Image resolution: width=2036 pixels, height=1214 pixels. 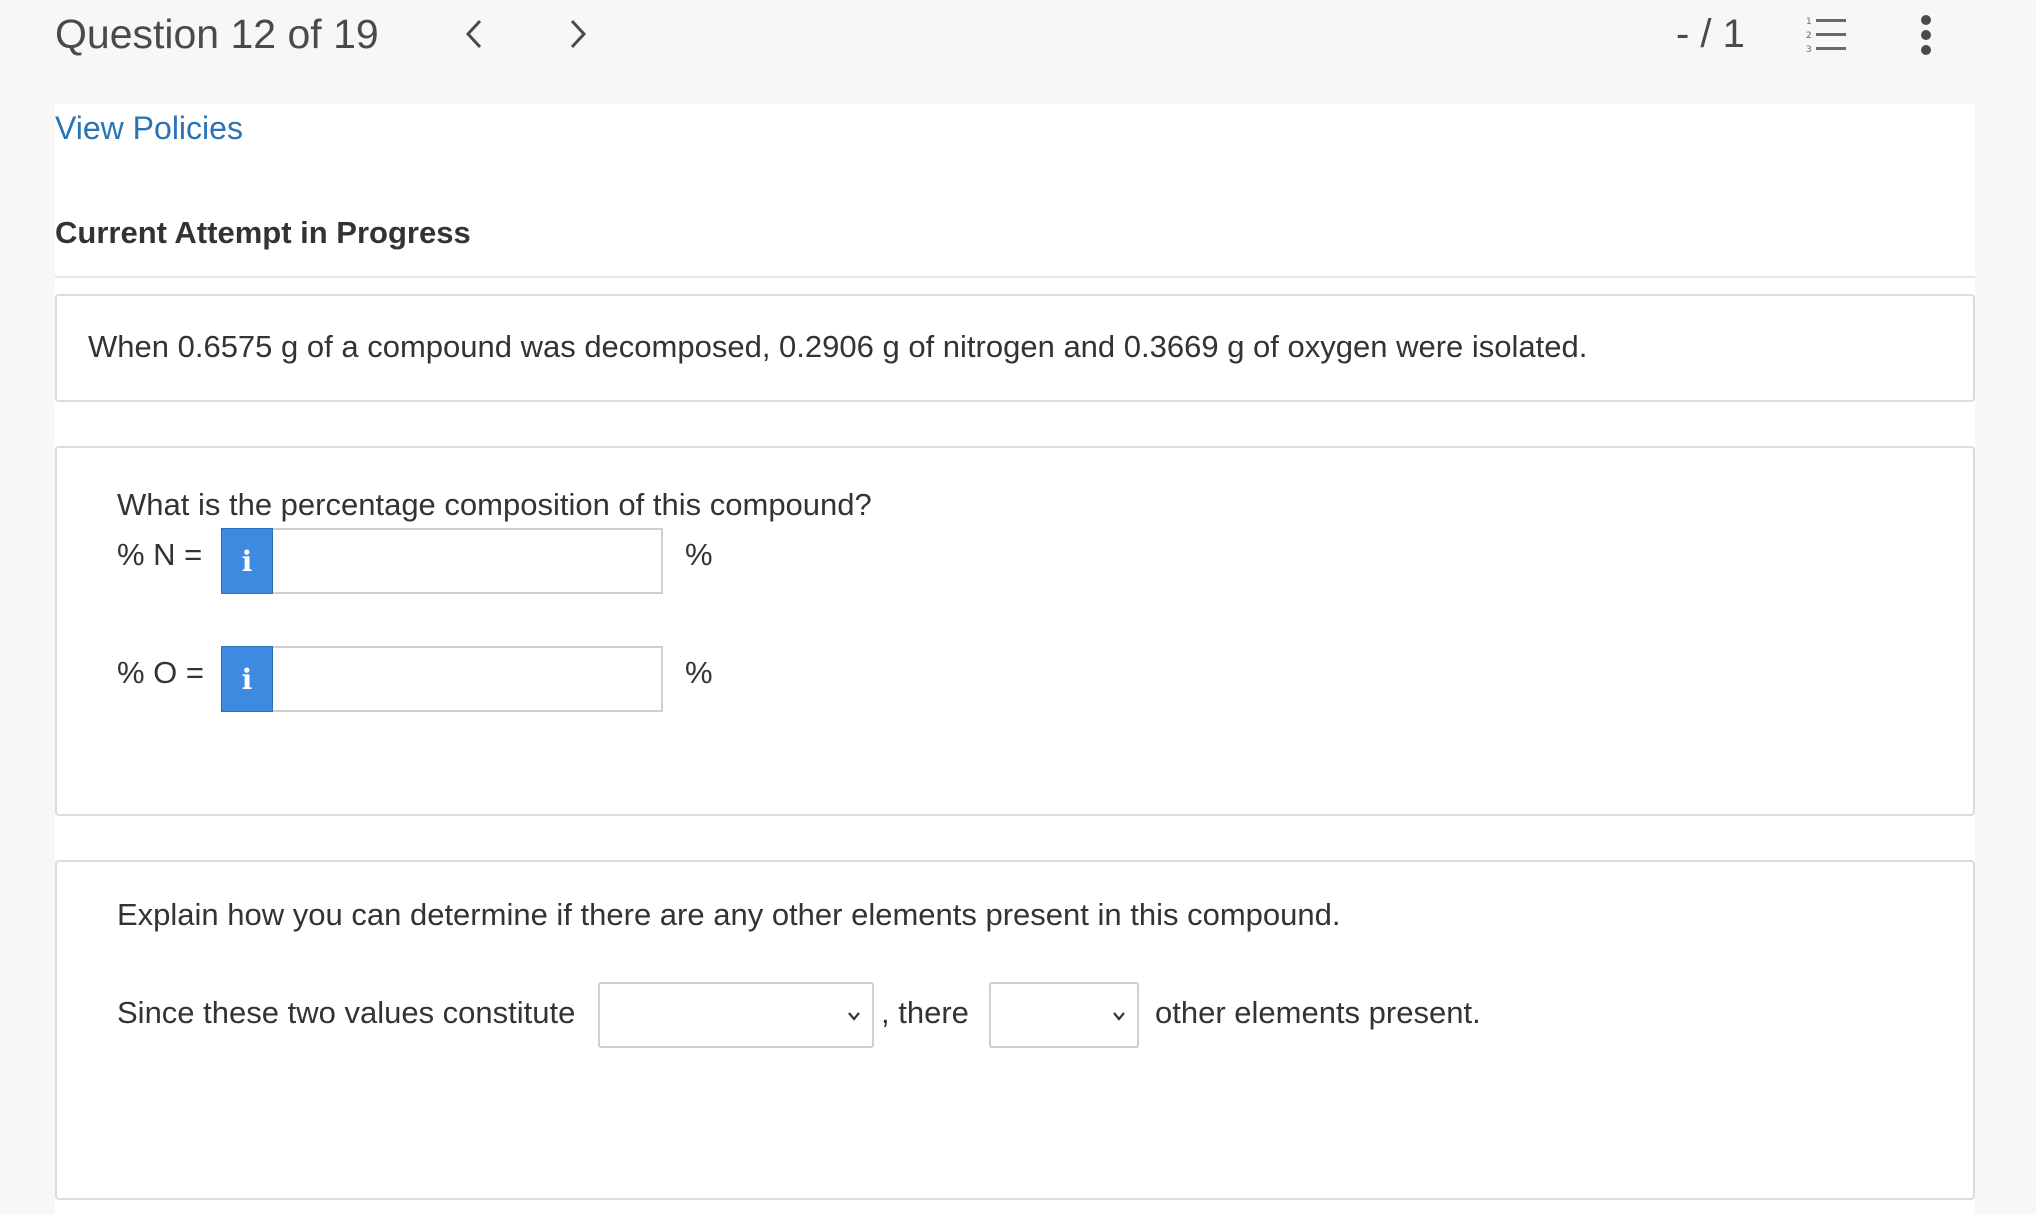 I want to click on chevron-left-icon, so click(x=473, y=34).